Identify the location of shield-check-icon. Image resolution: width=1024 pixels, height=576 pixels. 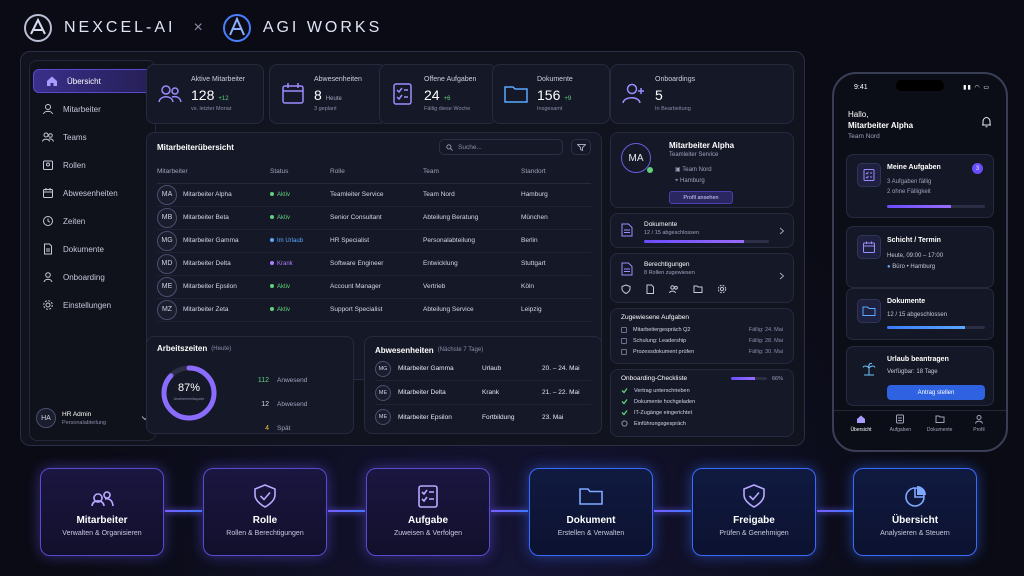
(754, 496).